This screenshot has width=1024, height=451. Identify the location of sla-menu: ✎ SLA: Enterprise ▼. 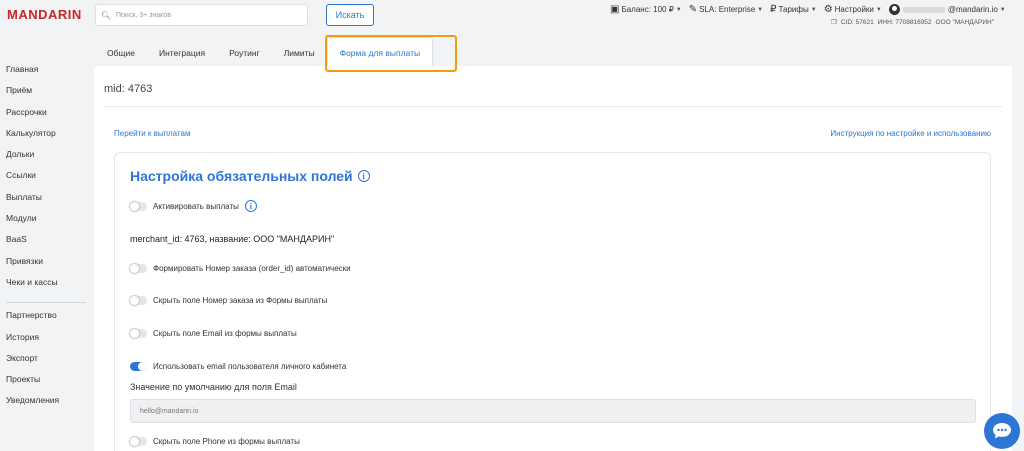
(726, 9).